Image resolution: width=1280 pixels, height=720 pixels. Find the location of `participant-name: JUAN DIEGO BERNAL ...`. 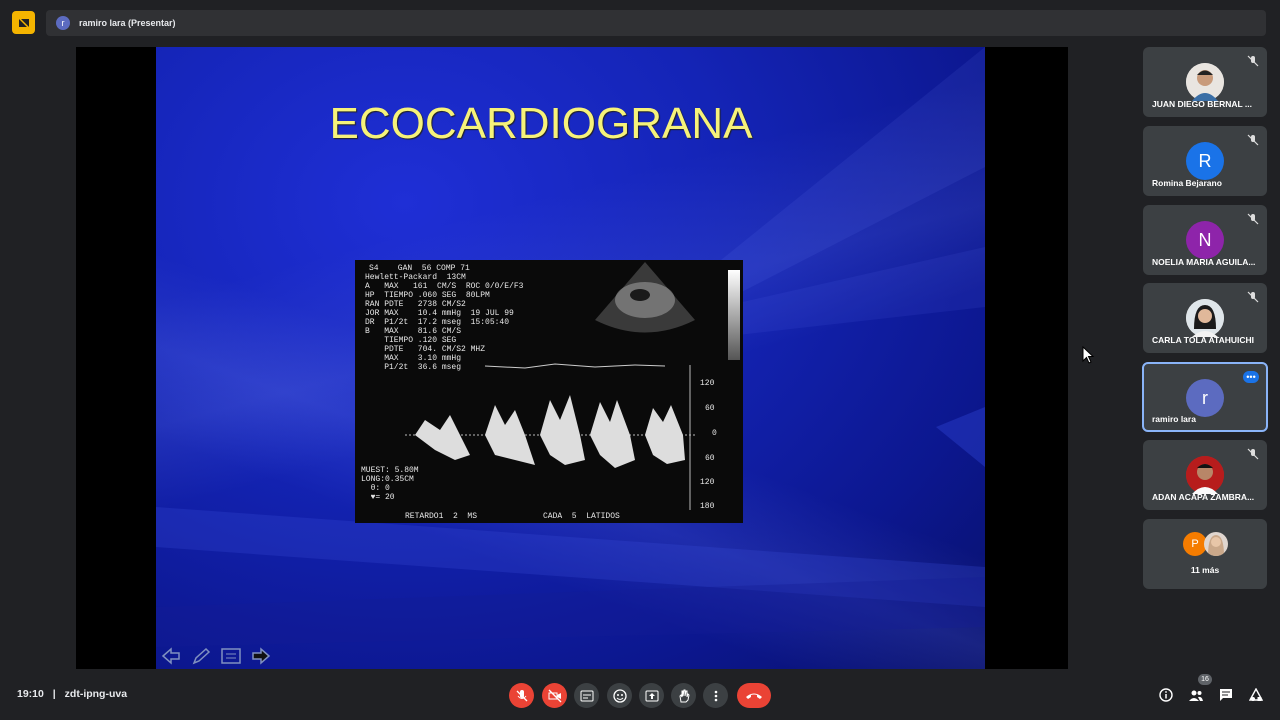

participant-name: JUAN DIEGO BERNAL ... is located at coordinates (1202, 104).